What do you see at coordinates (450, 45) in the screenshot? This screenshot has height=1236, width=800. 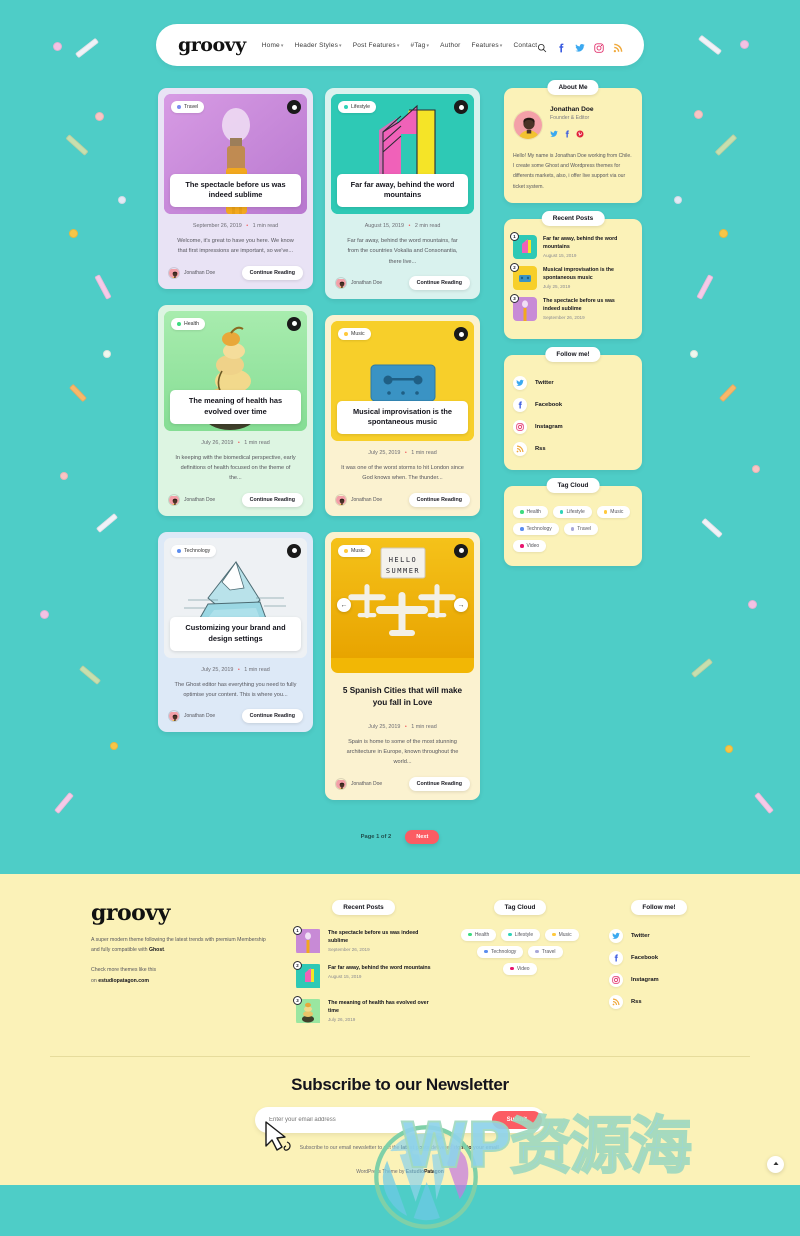 I see `nav-item-author: Author` at bounding box center [450, 45].